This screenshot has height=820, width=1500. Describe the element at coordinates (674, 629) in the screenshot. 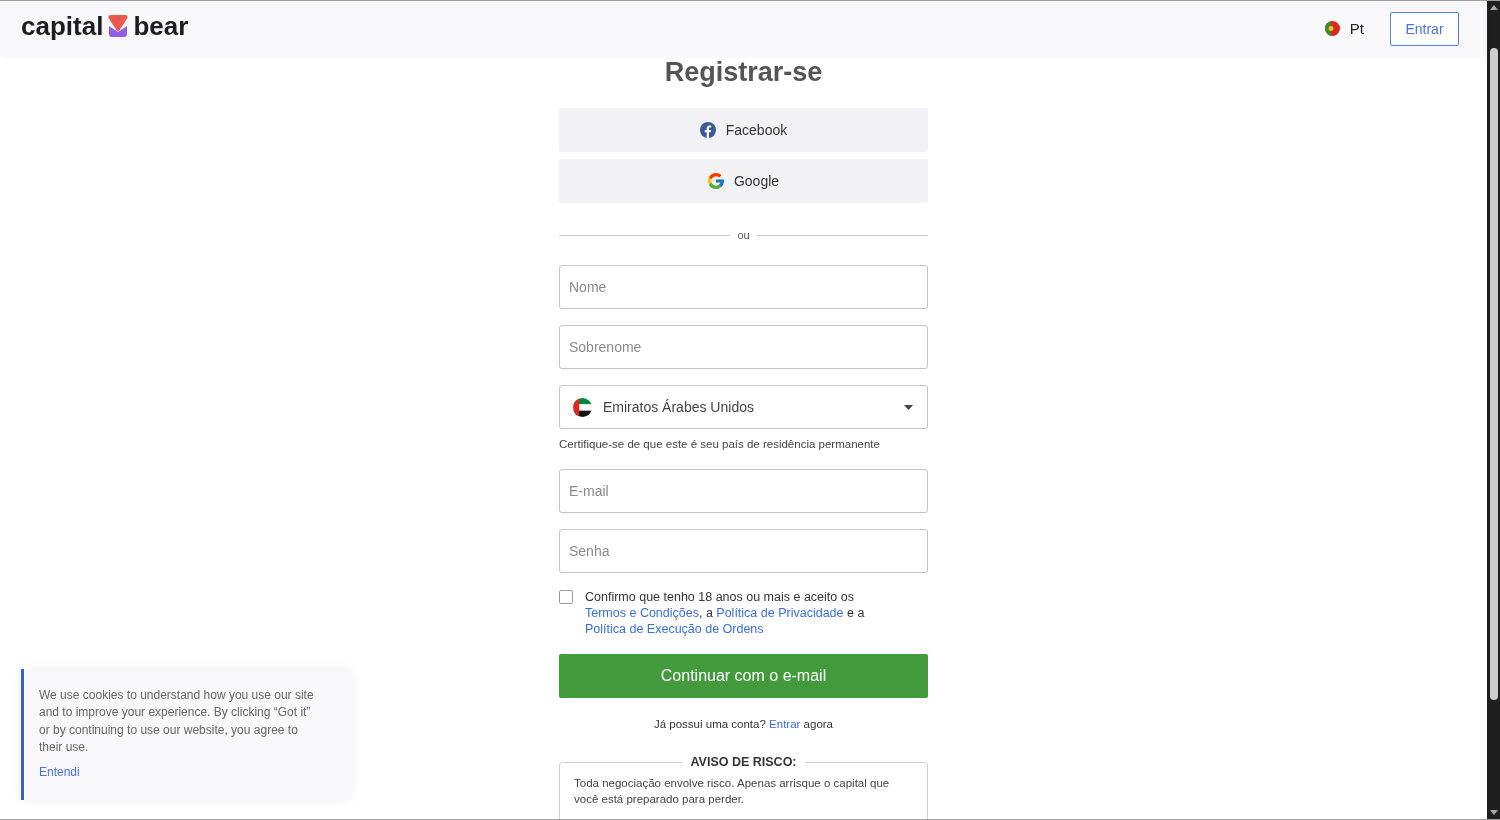

I see `text-link: Política de Execução de Ordens` at that location.